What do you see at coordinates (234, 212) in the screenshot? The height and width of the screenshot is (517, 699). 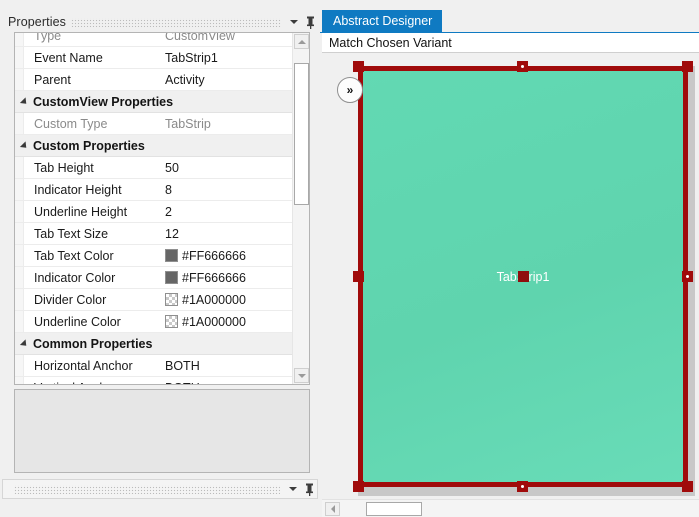 I see `property-value-cell: 2` at bounding box center [234, 212].